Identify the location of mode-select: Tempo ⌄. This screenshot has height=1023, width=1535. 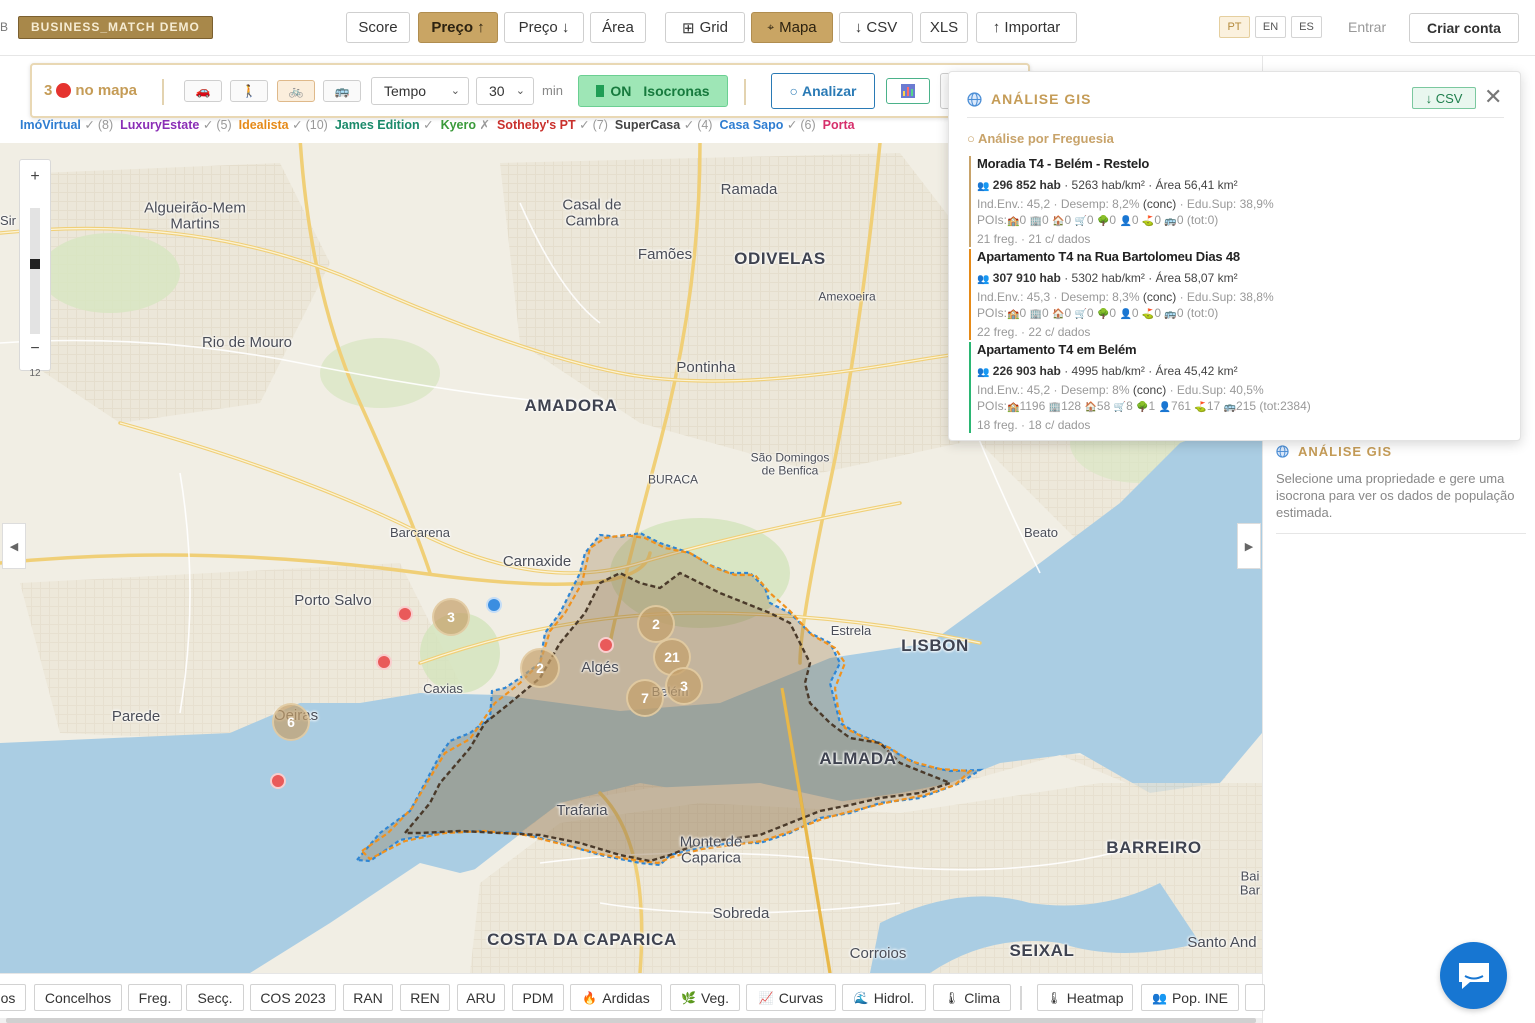
(420, 91).